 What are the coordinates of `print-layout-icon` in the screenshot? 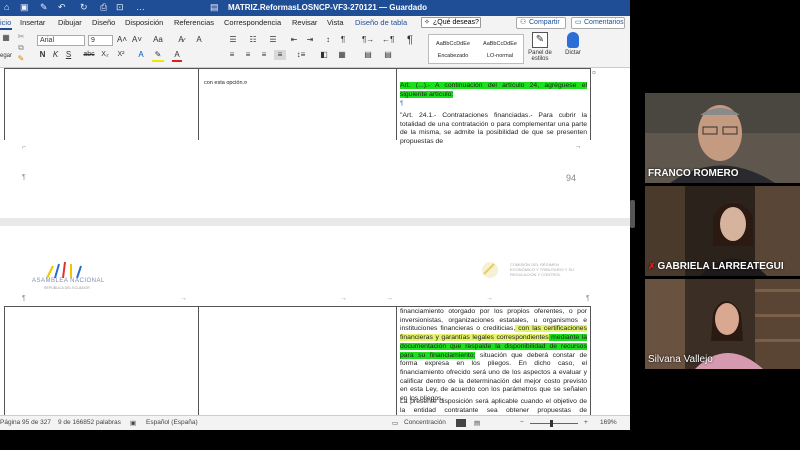 It's located at (461, 423).